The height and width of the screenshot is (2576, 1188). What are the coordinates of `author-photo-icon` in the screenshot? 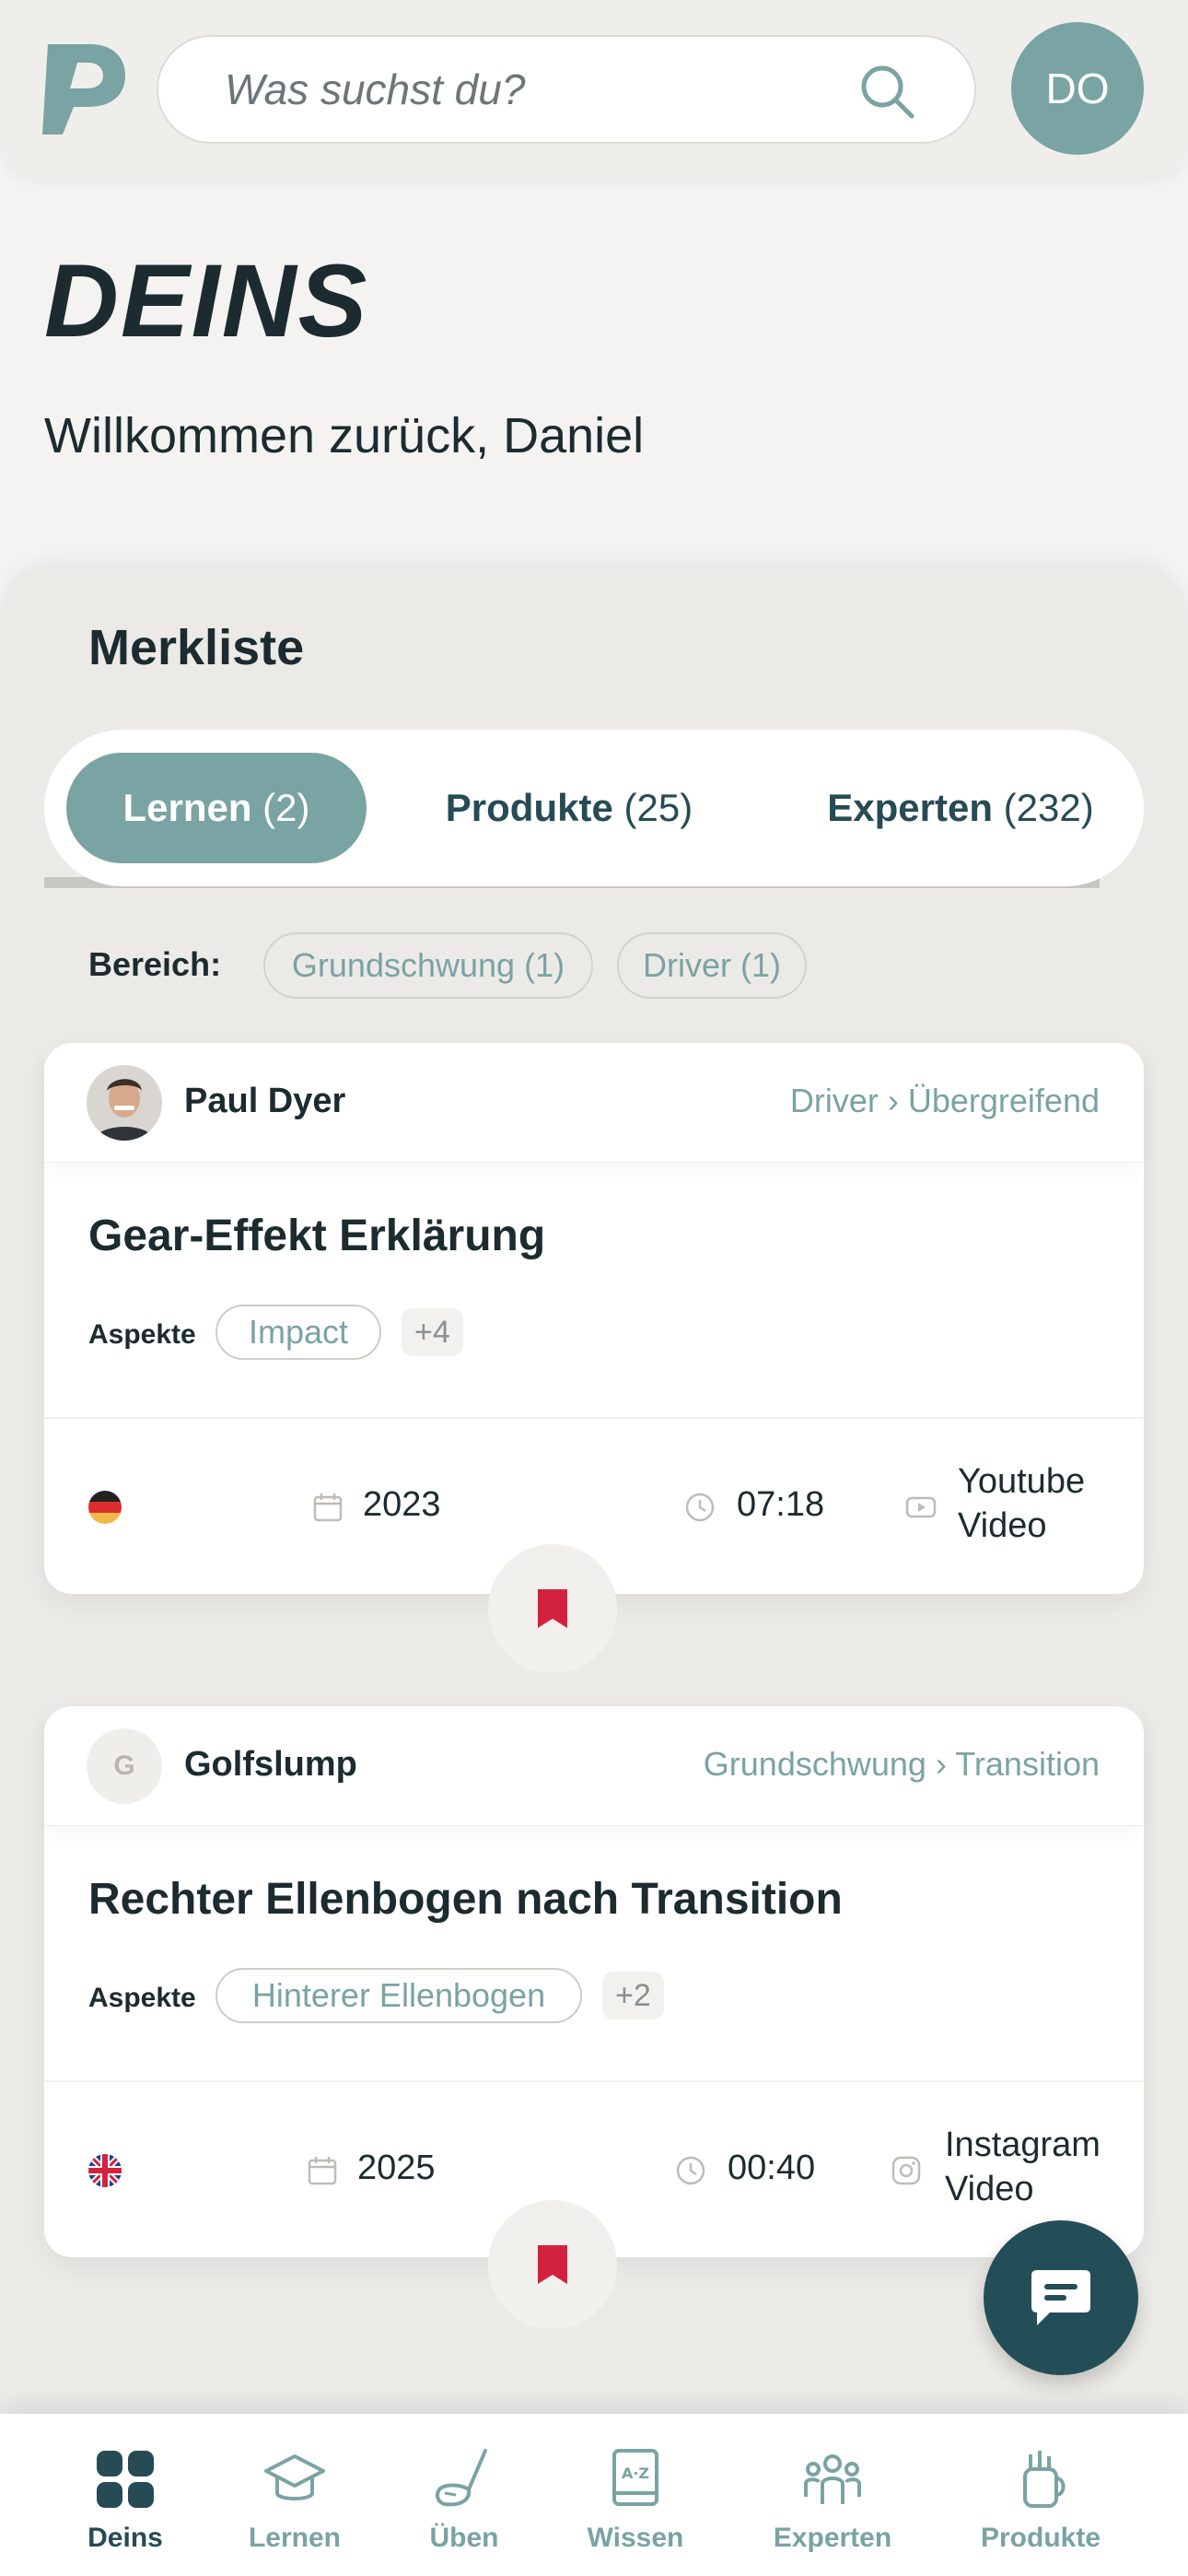 It's located at (124, 1103).